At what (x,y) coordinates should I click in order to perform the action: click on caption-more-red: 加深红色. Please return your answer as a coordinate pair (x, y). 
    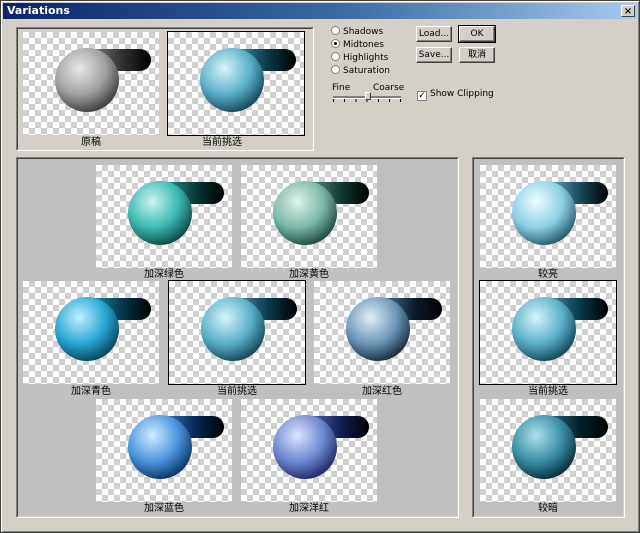
    Looking at the image, I should click on (382, 391).